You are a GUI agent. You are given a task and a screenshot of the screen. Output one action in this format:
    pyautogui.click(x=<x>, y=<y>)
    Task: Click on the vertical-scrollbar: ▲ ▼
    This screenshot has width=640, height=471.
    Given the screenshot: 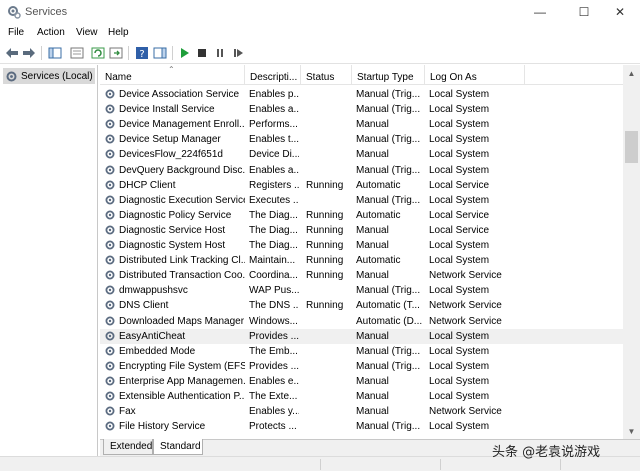 What is the action you would take?
    pyautogui.click(x=631, y=252)
    